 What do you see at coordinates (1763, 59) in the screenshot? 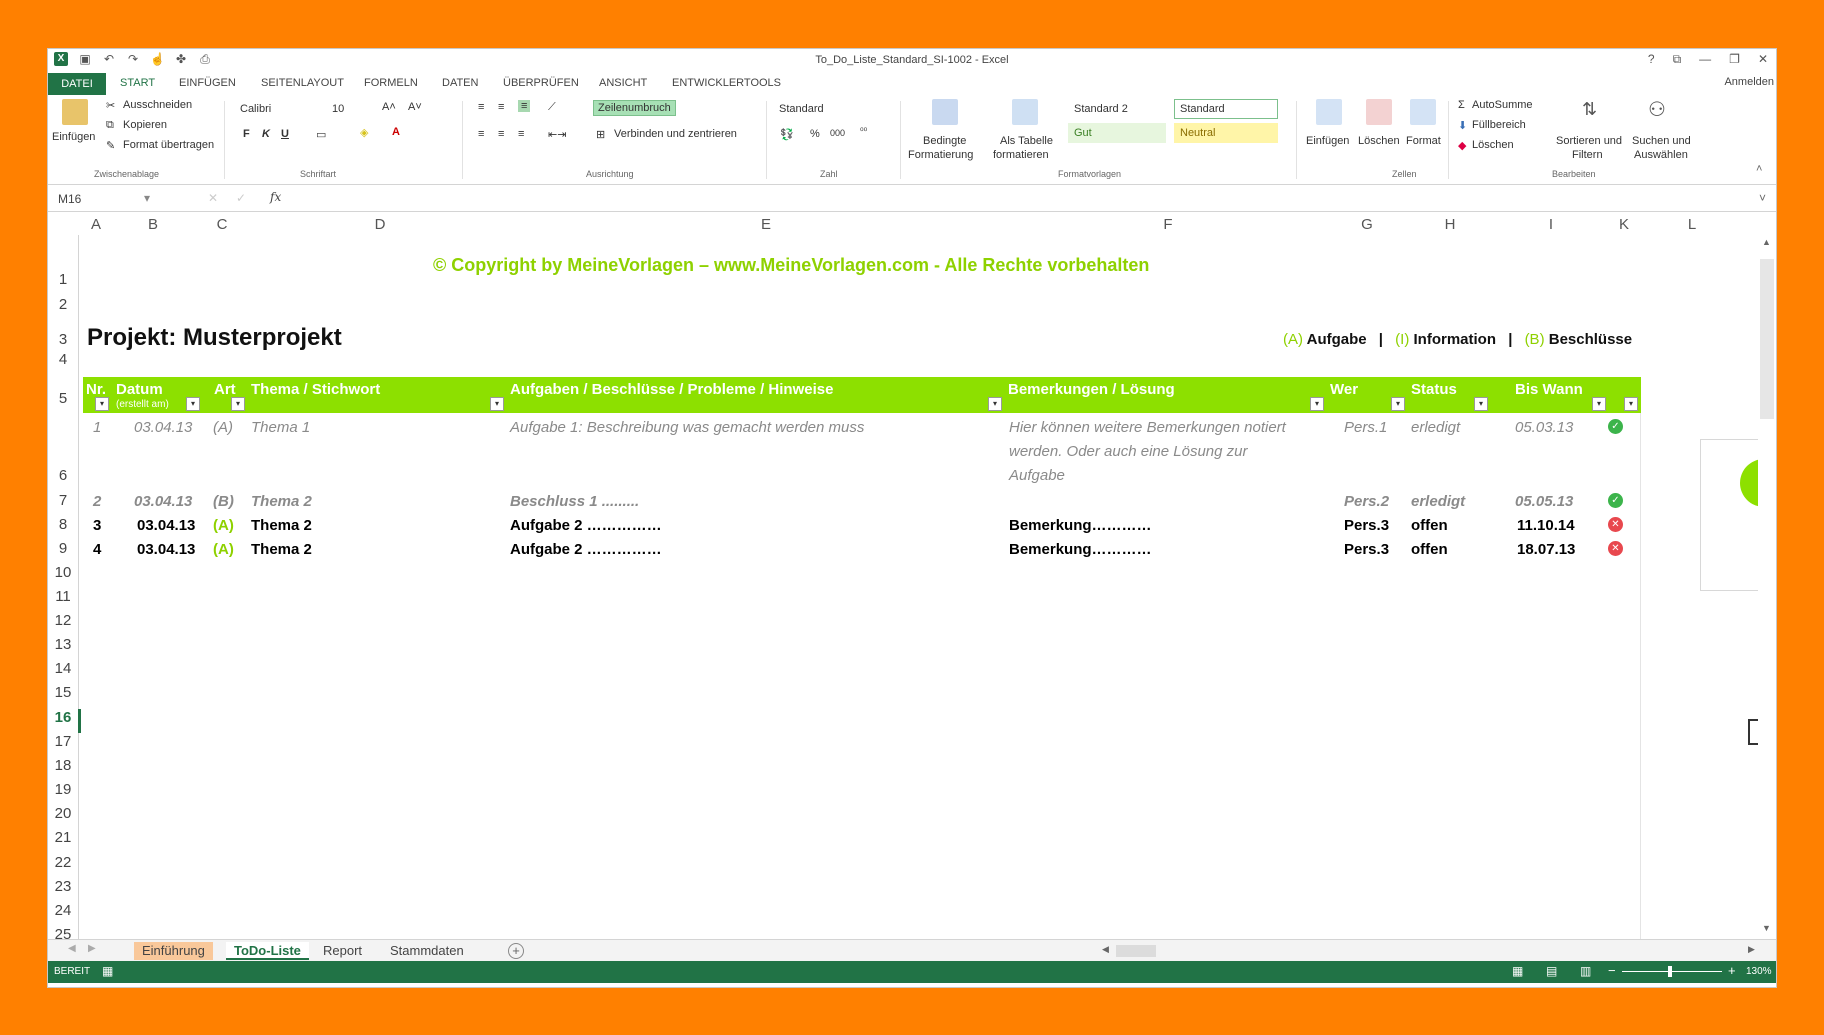
I see `close-icon: ✕` at bounding box center [1763, 59].